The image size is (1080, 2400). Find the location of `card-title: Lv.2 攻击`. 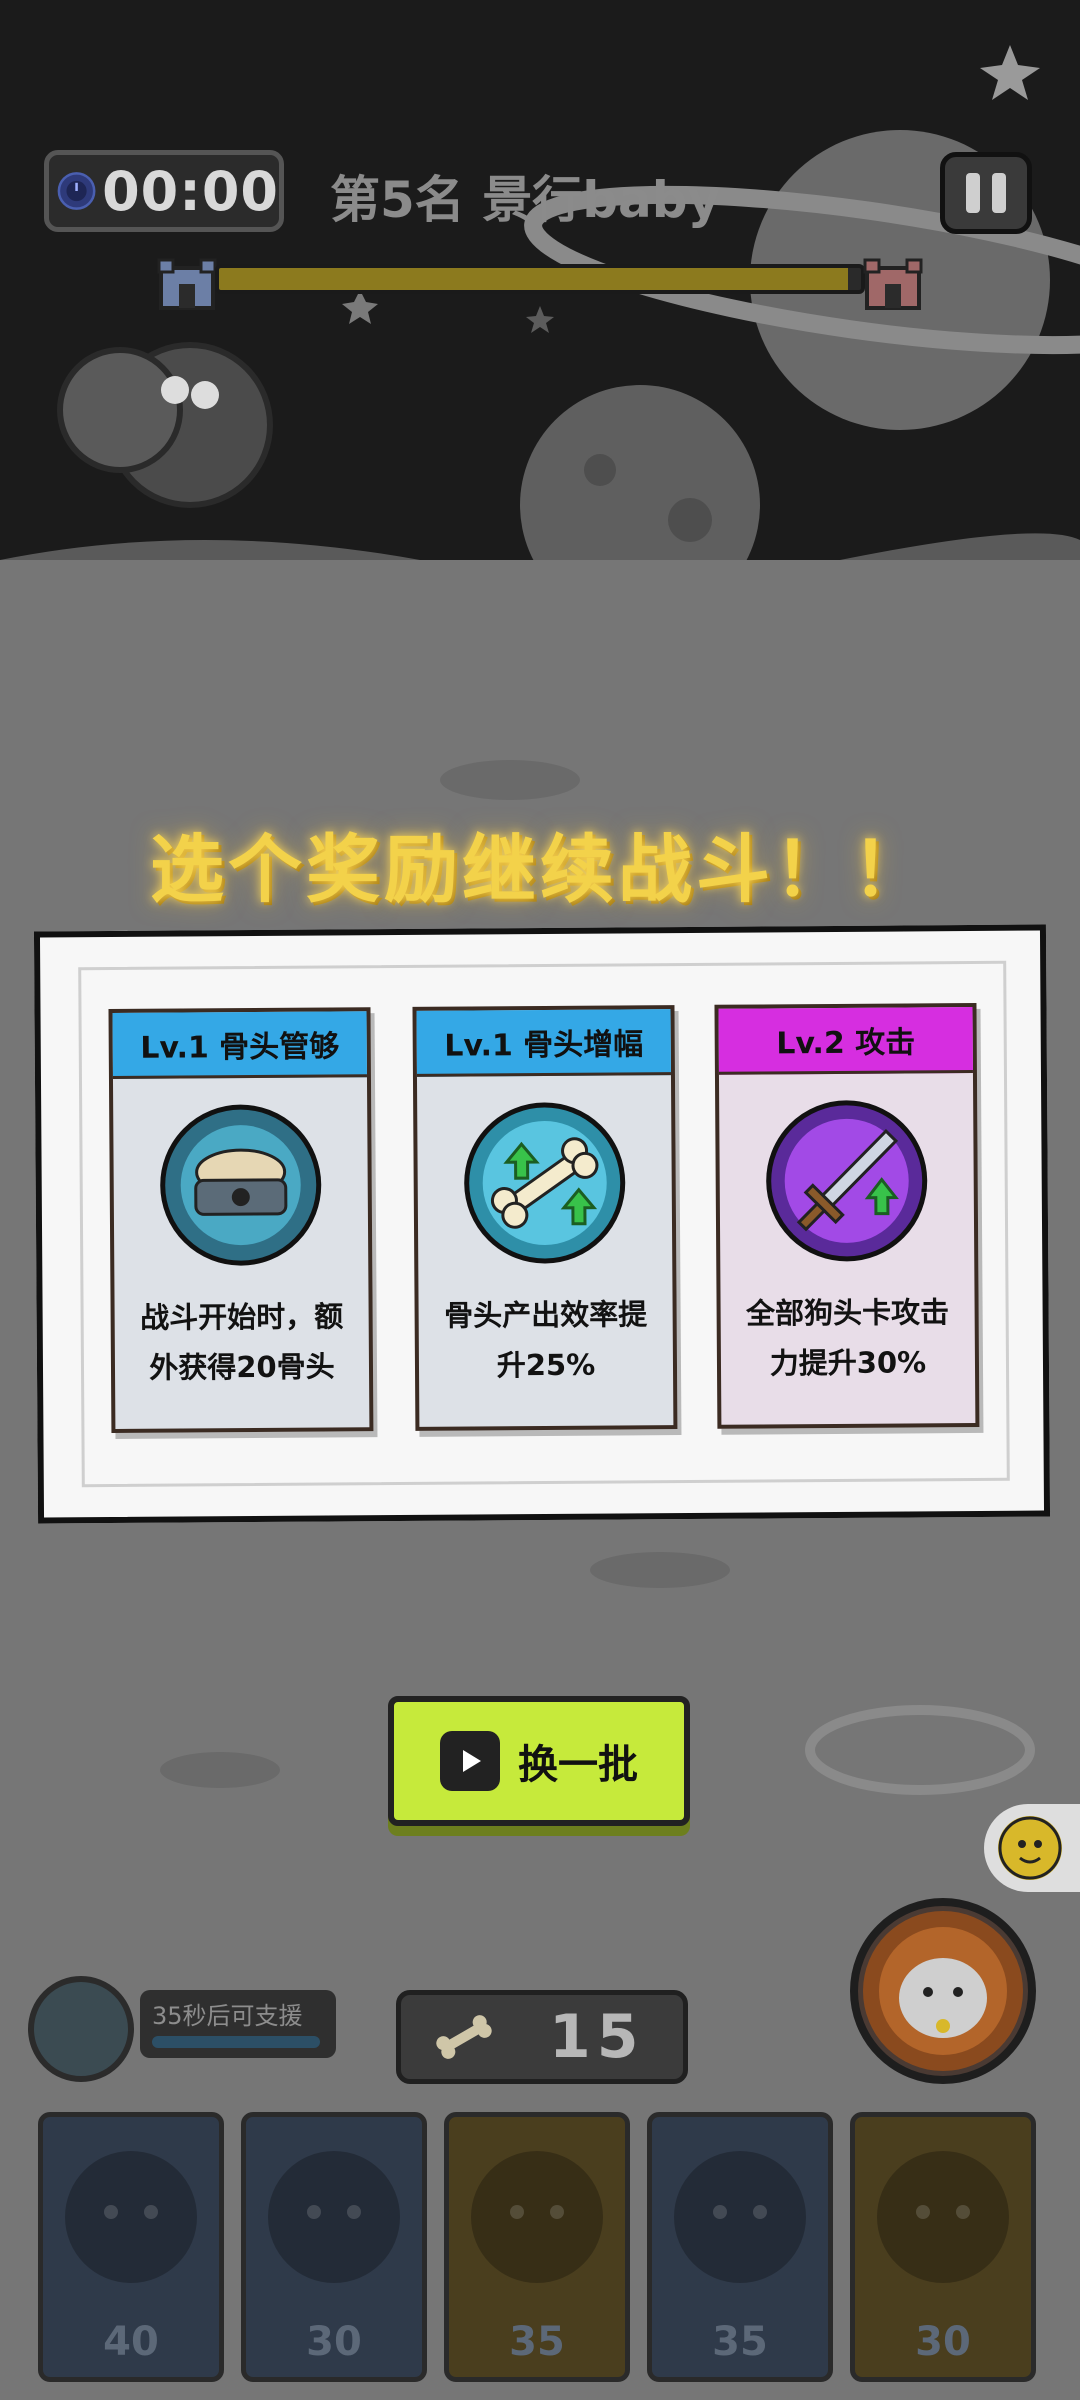

card-title: Lv.2 攻击 is located at coordinates (845, 1040).